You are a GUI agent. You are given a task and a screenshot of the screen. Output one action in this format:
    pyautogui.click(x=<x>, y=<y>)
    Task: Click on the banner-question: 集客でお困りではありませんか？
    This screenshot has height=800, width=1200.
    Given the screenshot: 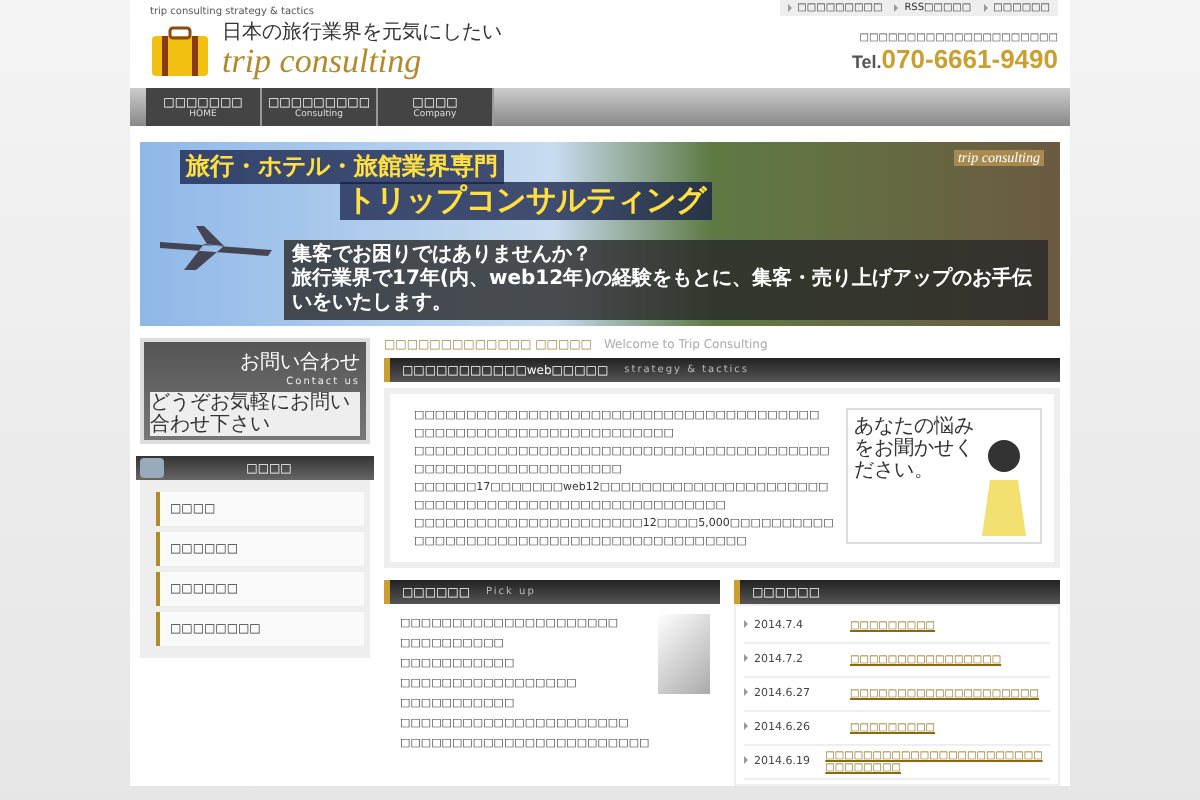 What is the action you would take?
    pyautogui.click(x=443, y=255)
    